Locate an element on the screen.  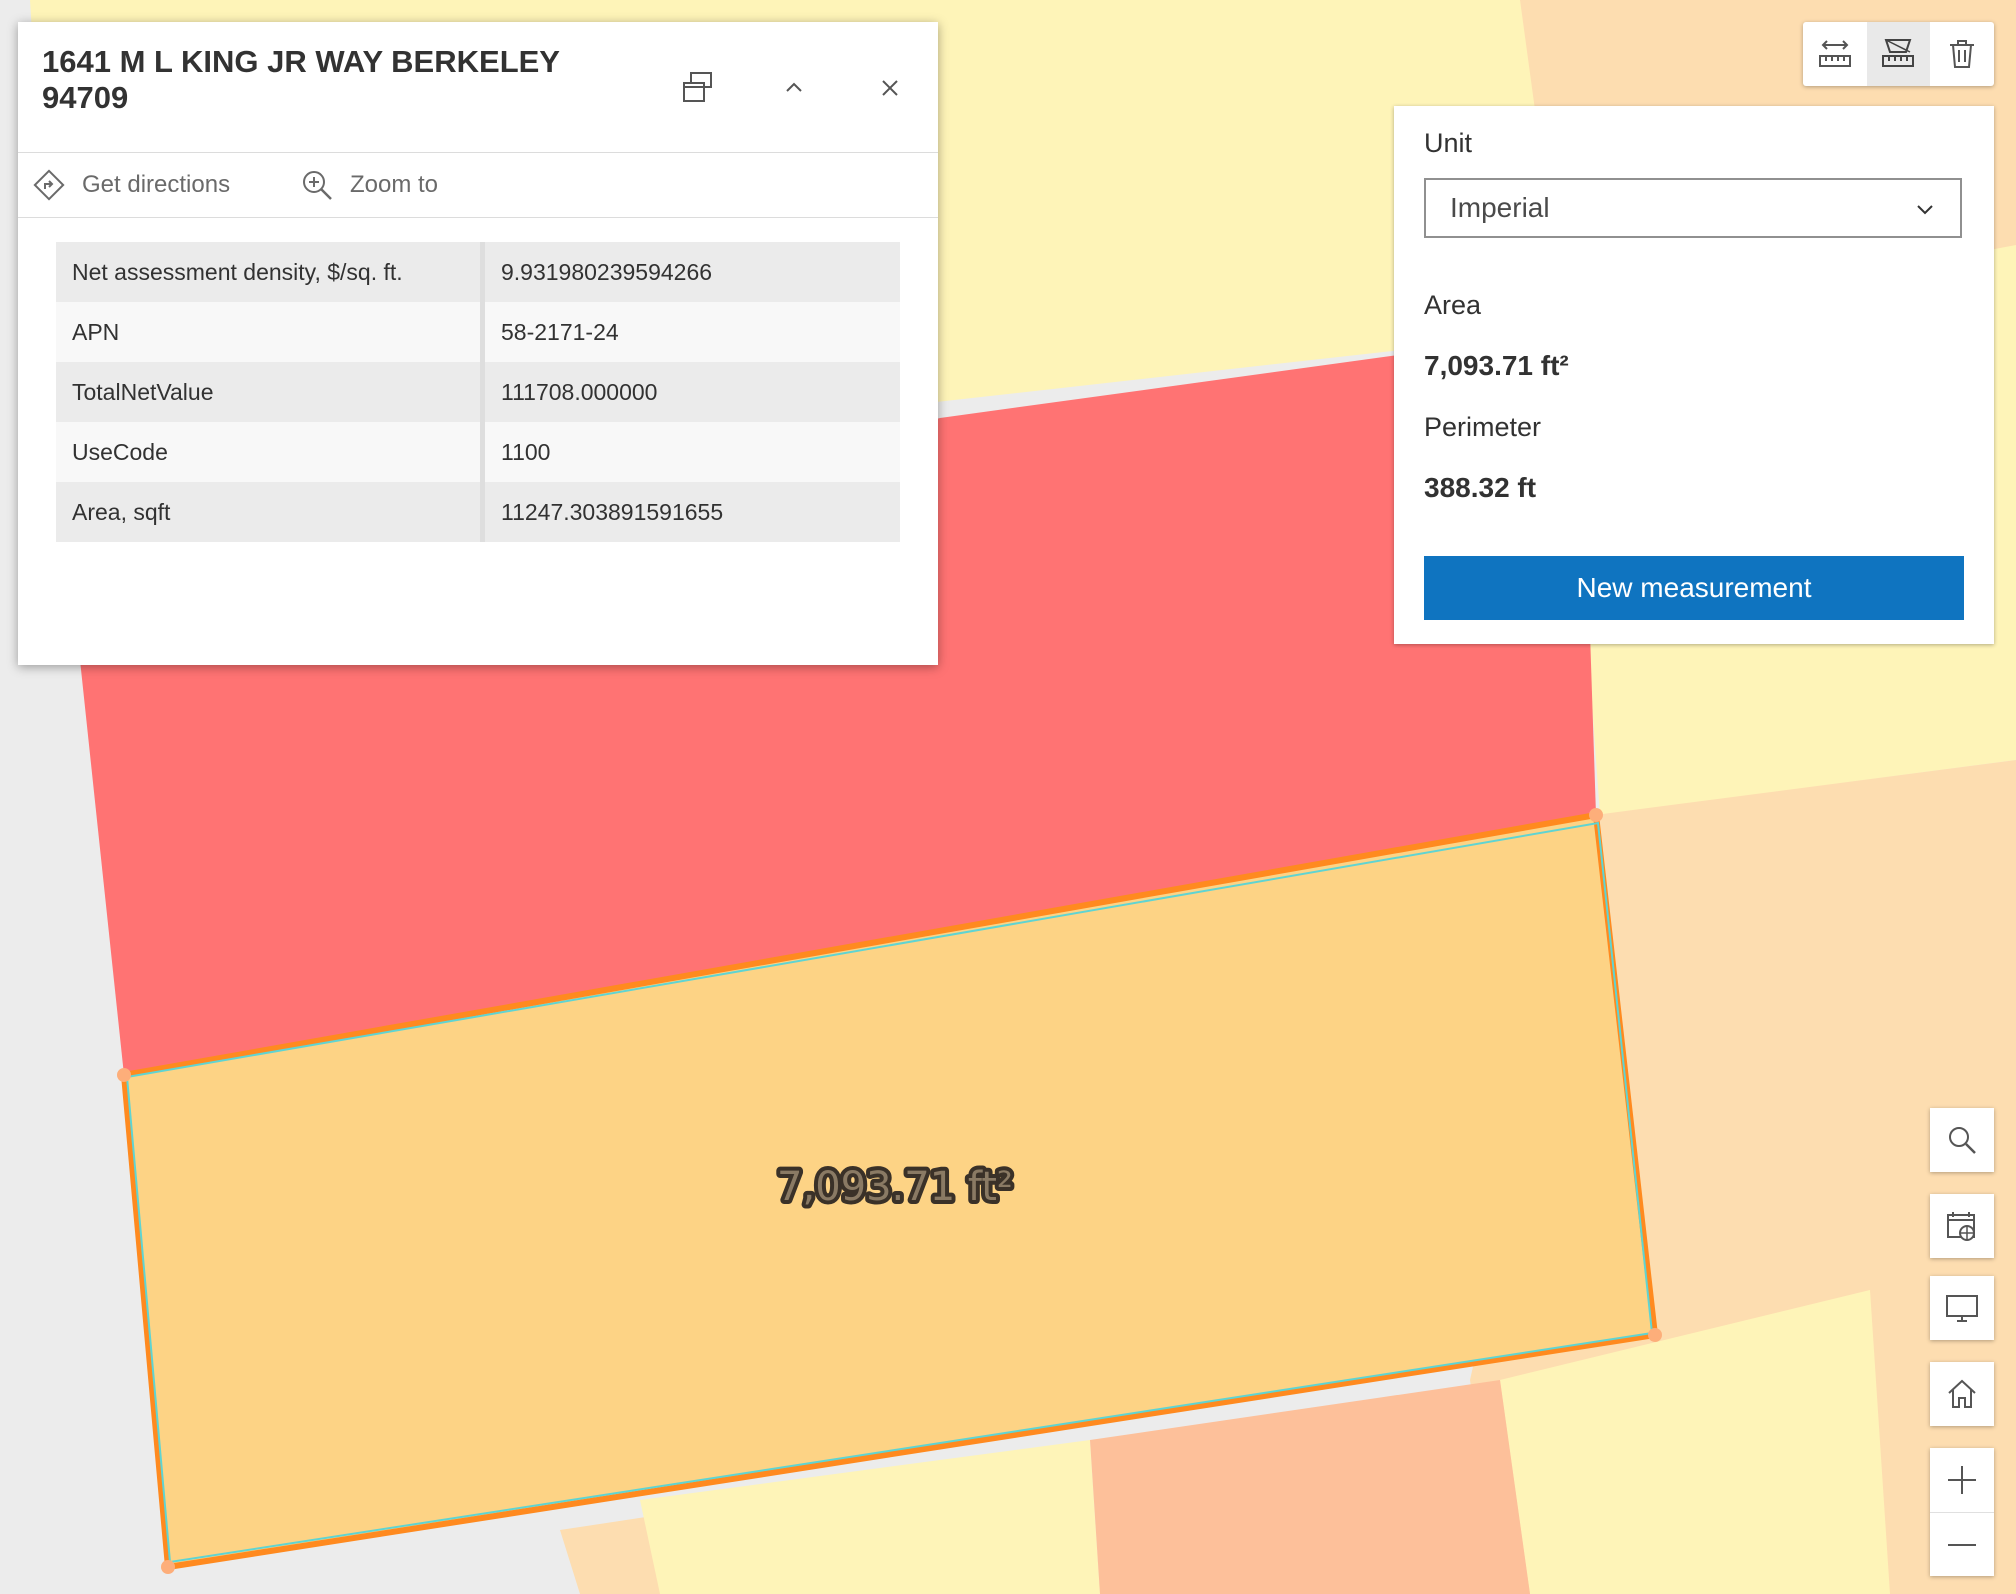
chevron-down-icon is located at coordinates (1925, 210).